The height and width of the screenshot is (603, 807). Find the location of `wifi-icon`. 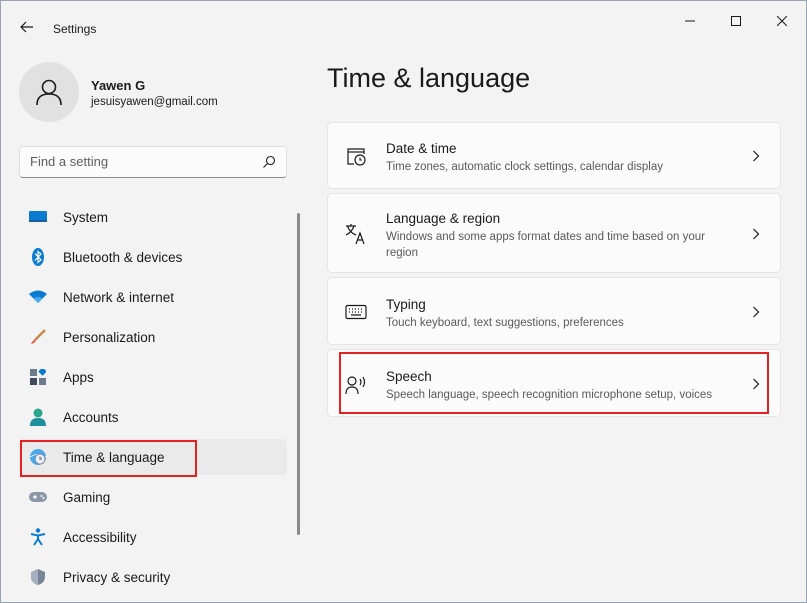

wifi-icon is located at coordinates (38, 297).